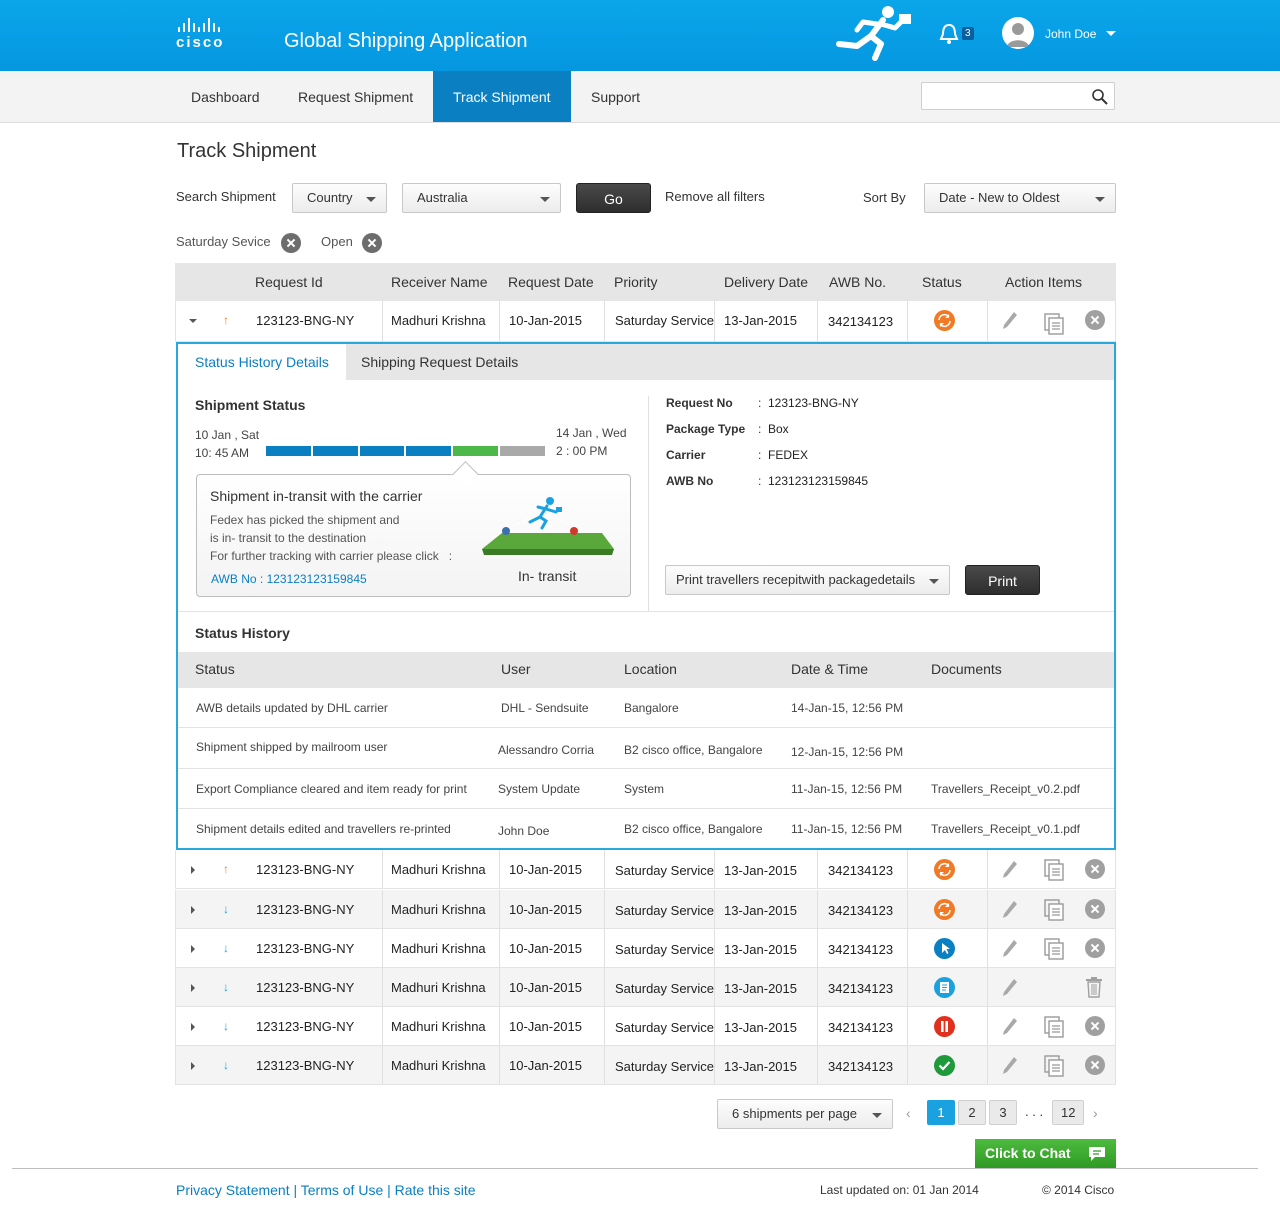 This screenshot has width=1280, height=1210. Describe the element at coordinates (1045, 1153) in the screenshot. I see `click-to-chat-button: Click to Chat` at that location.